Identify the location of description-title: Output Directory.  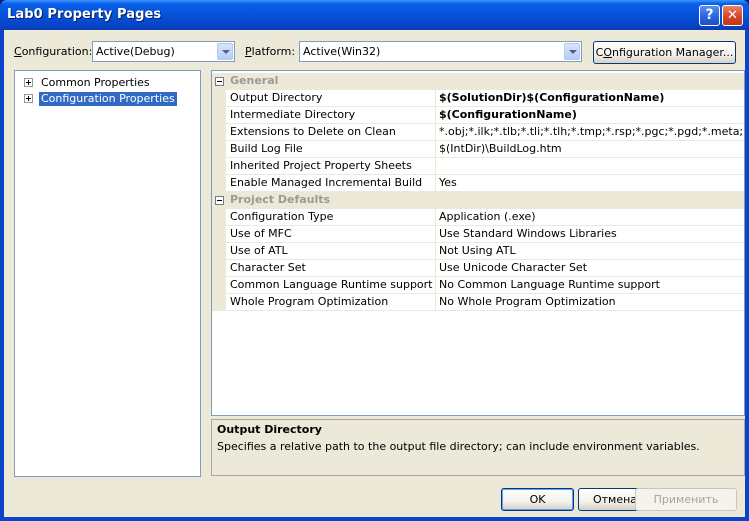
(269, 429).